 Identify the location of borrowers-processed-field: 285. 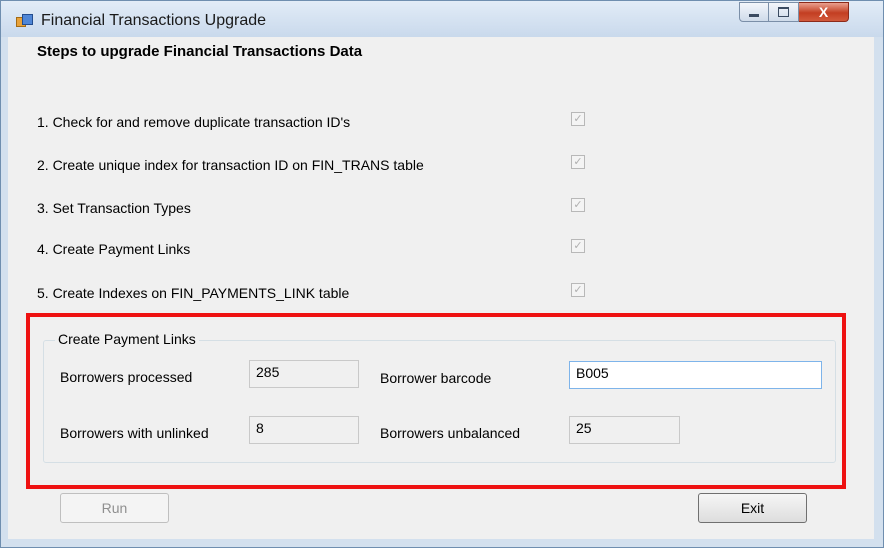
(304, 374).